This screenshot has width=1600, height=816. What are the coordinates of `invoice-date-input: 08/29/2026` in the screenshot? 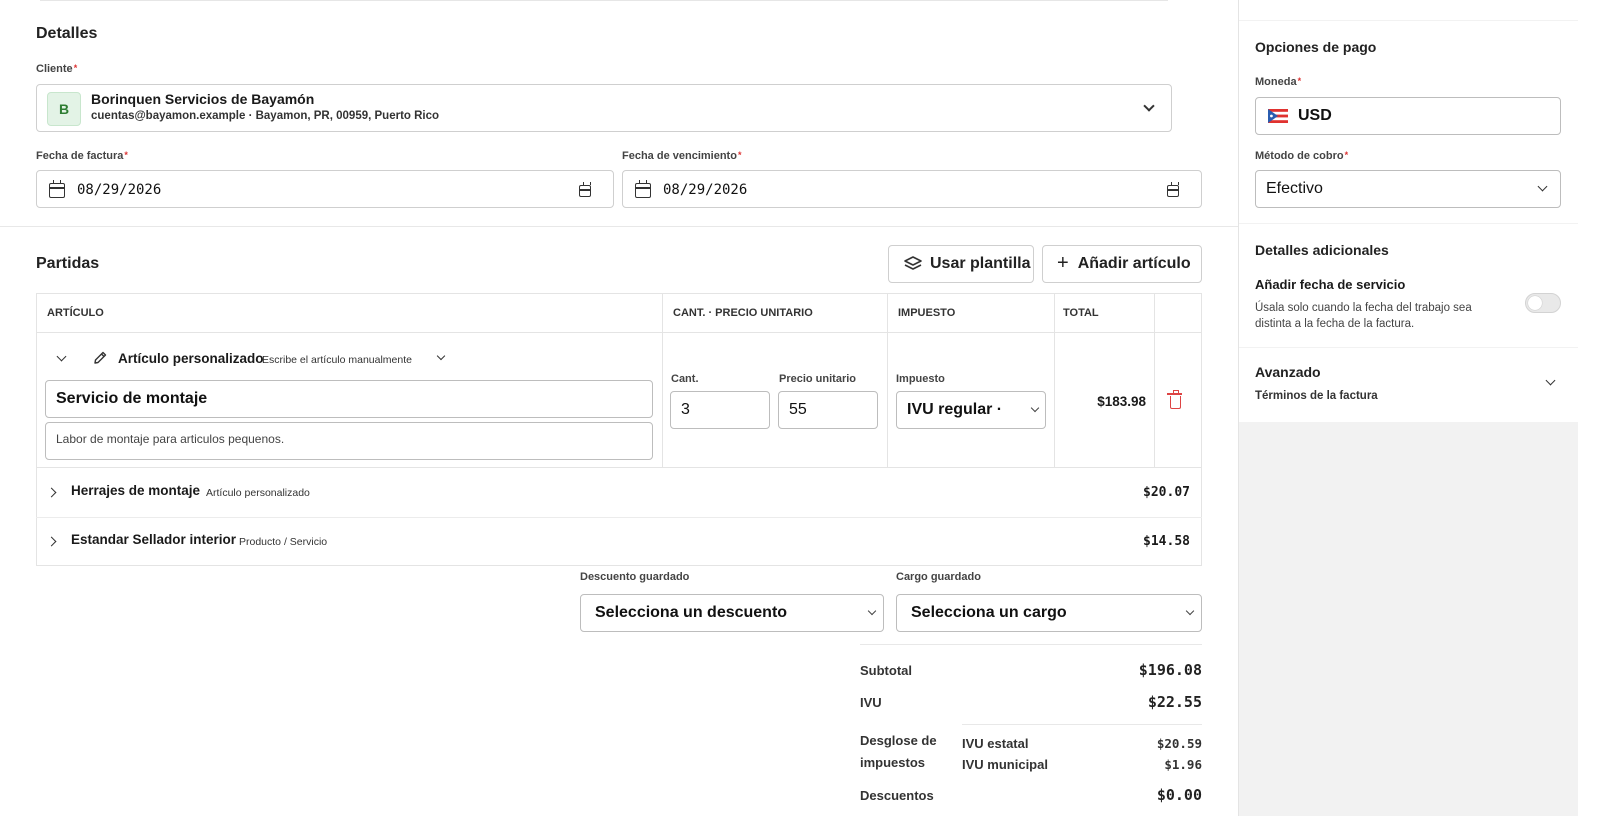 It's located at (325, 189).